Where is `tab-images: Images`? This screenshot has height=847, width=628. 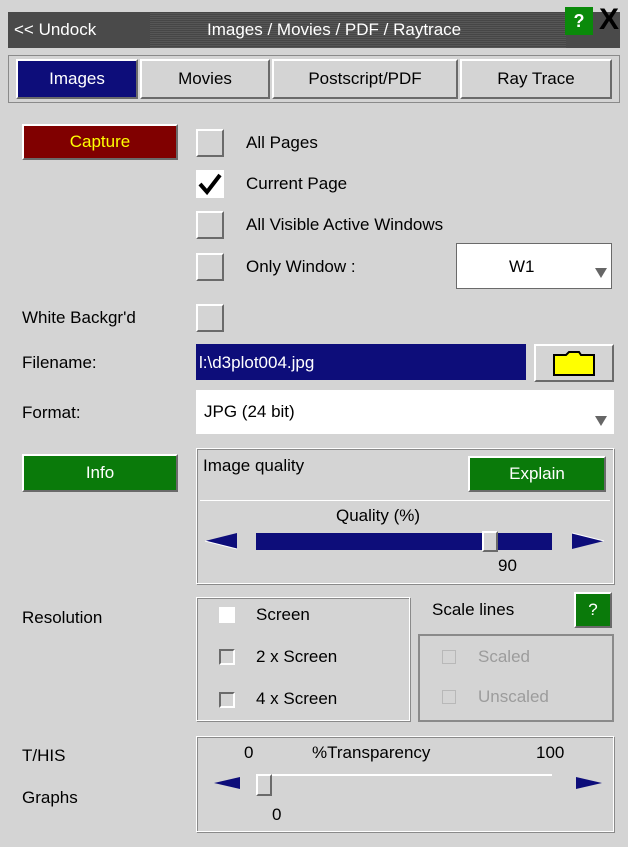 tab-images: Images is located at coordinates (77, 79).